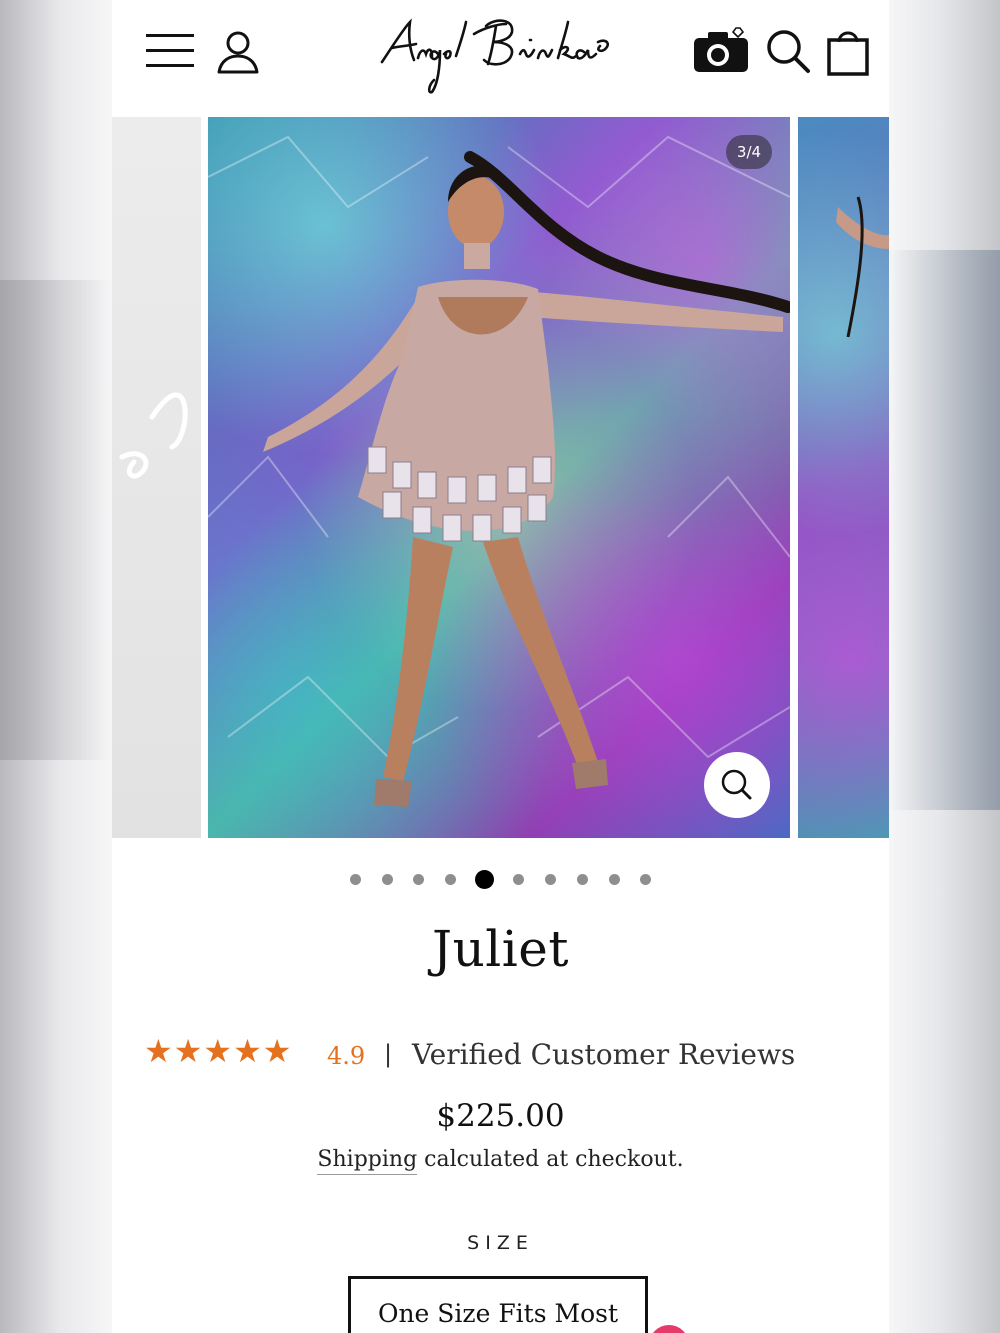 The width and height of the screenshot is (1000, 1333). What do you see at coordinates (603, 1054) in the screenshot?
I see `reviews-link: Verified Customer Reviews` at bounding box center [603, 1054].